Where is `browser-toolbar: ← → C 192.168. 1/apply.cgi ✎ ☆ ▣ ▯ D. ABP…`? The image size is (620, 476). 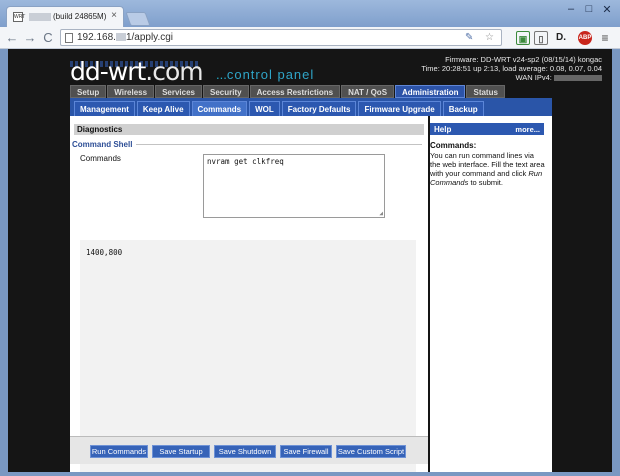
browser-toolbar: ← → C 192.168. 1/apply.cgi ✎ ☆ ▣ ▯ D. ABP… is located at coordinates (310, 38).